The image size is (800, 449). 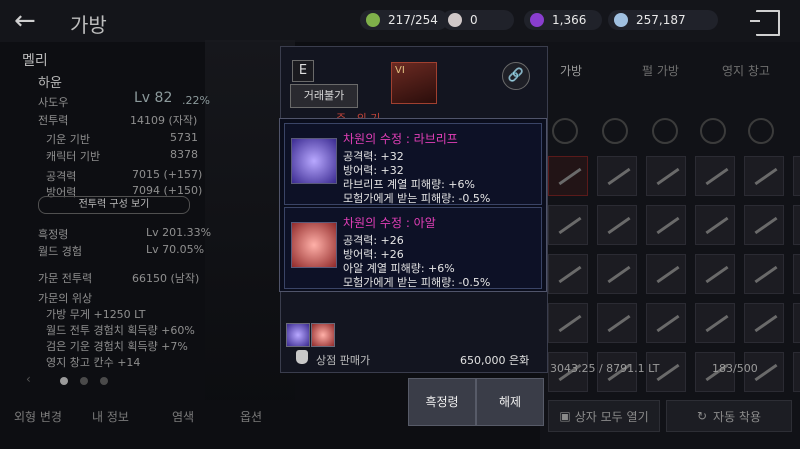 What do you see at coordinates (417, 282) in the screenshot?
I see `gem-stat: 모험가에게 받는 피해량: -0.5%` at bounding box center [417, 282].